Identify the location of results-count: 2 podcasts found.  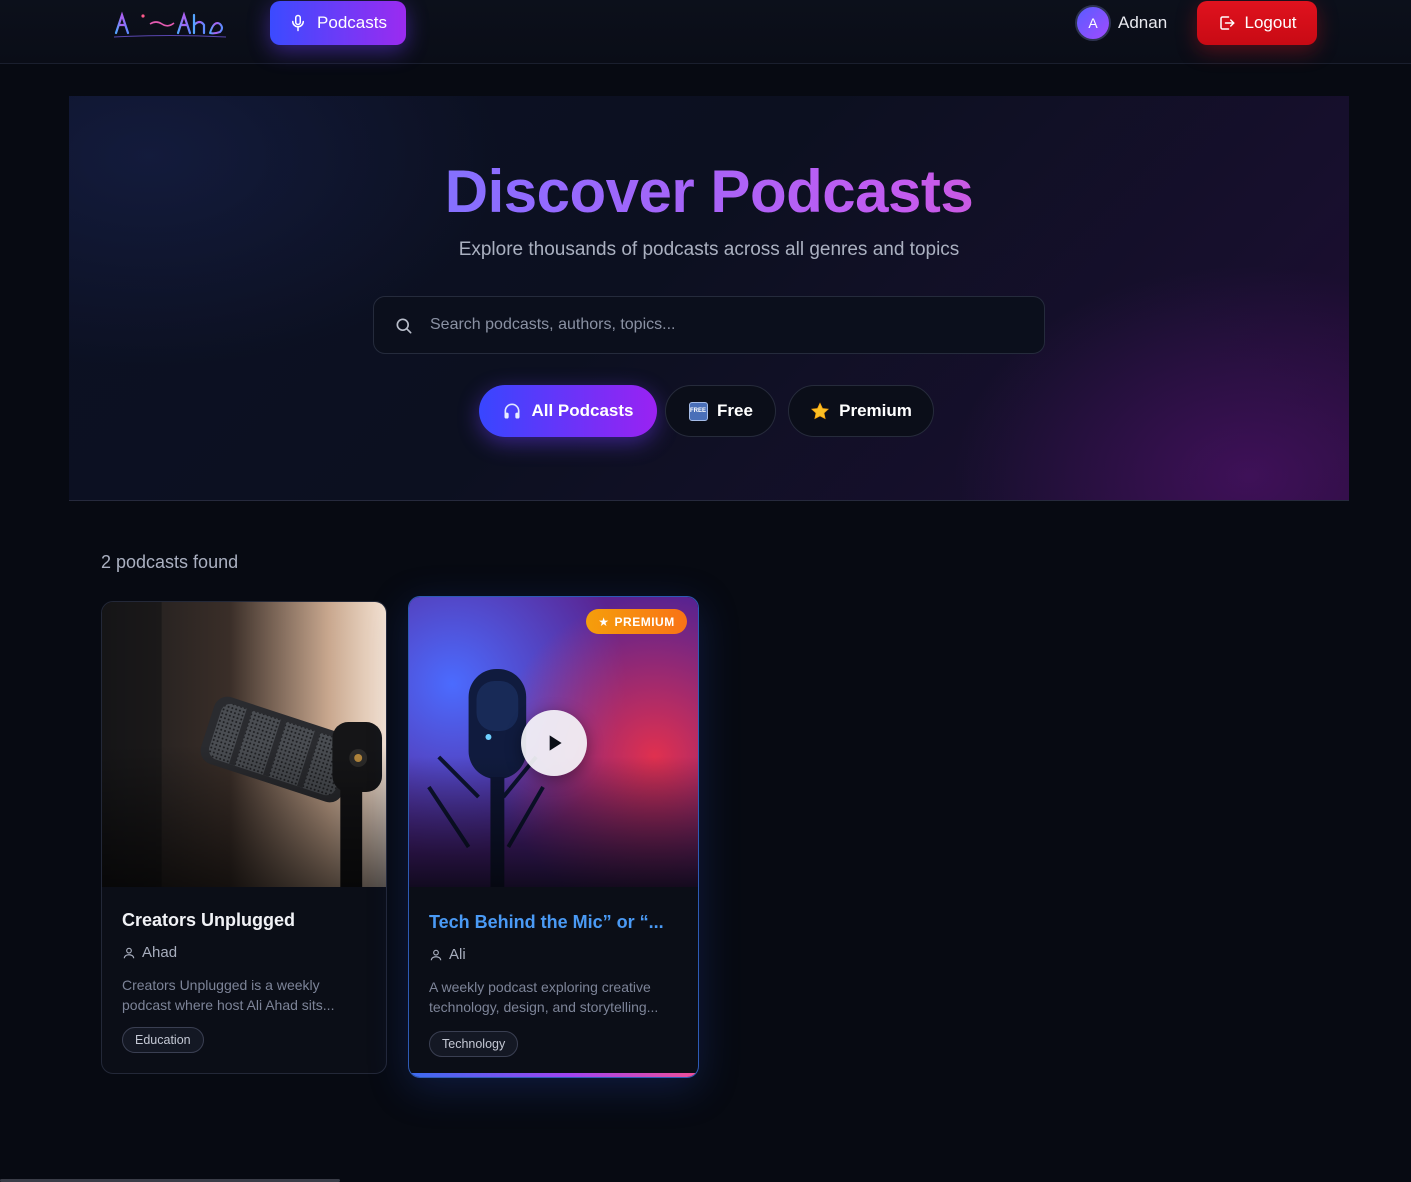
(170, 562).